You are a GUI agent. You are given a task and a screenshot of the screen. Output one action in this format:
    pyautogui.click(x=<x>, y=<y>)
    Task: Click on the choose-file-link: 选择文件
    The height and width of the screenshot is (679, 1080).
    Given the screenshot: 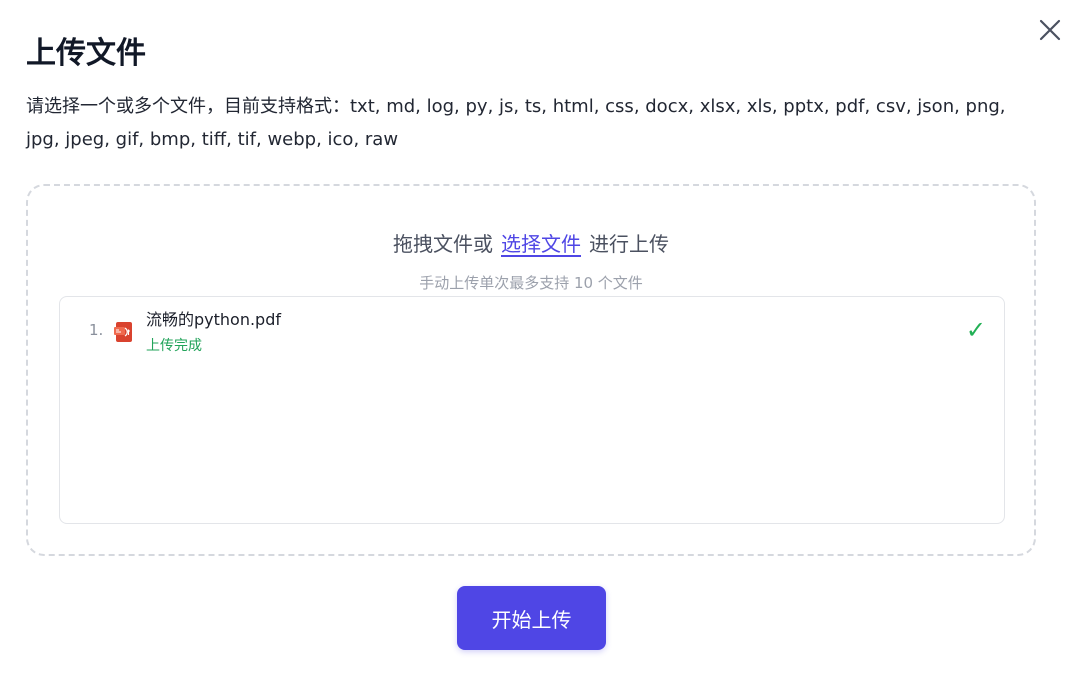 What is the action you would take?
    pyautogui.click(x=541, y=244)
    